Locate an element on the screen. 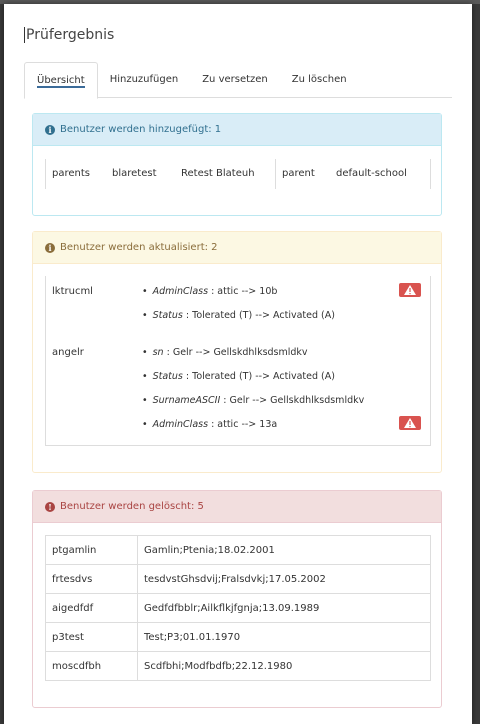 Image resolution: width=480 pixels, height=724 pixels. updated-panel-heading: i Benutzer werden aktualisiert: 2 is located at coordinates (237, 248).